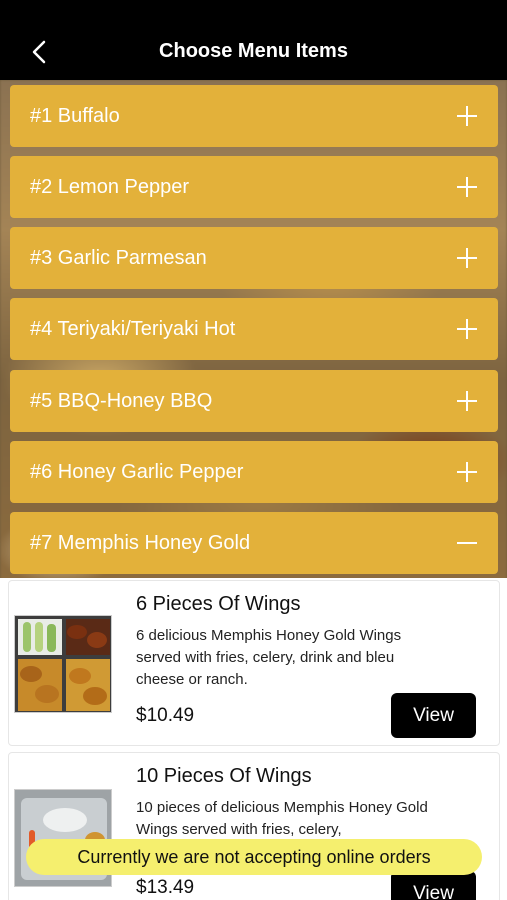 The height and width of the screenshot is (900, 507). What do you see at coordinates (75, 115) in the screenshot?
I see `category-label: #1 Buffalo` at bounding box center [75, 115].